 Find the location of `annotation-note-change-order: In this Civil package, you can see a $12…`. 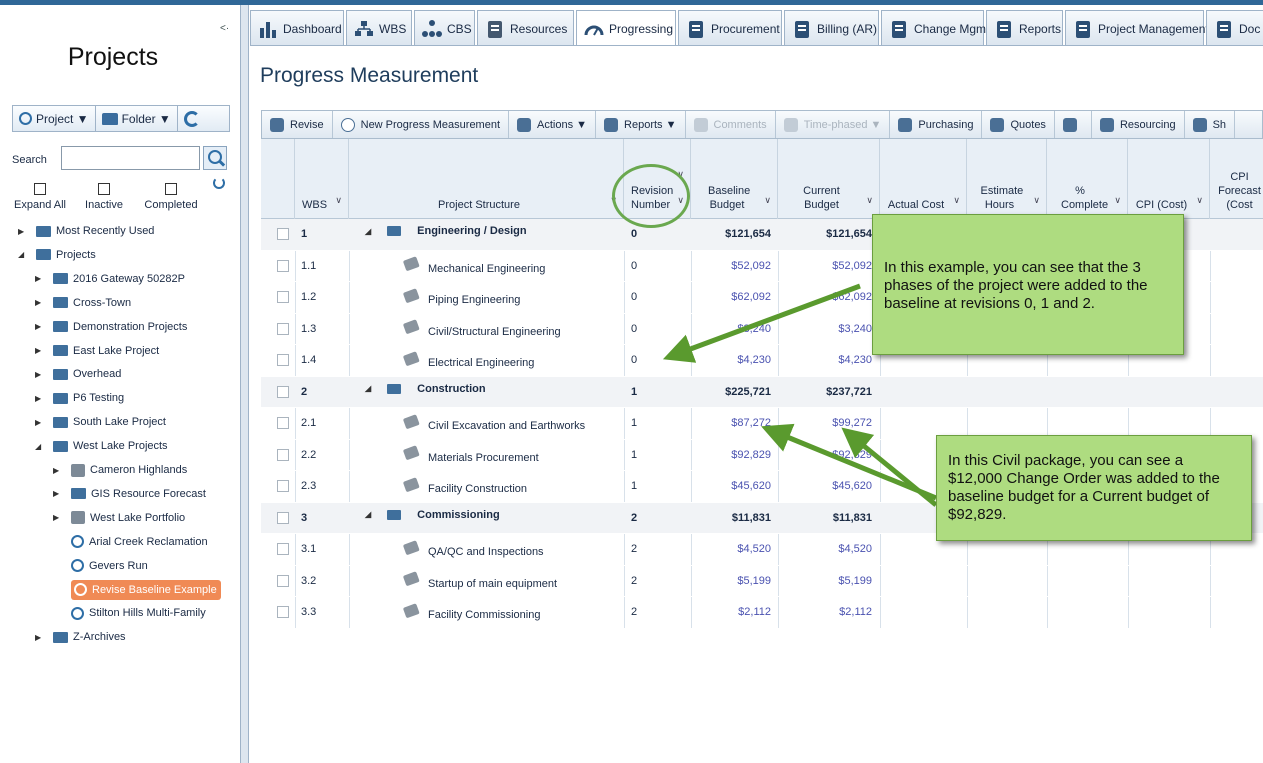

annotation-note-change-order: In this Civil package, you can see a $12… is located at coordinates (1094, 488).